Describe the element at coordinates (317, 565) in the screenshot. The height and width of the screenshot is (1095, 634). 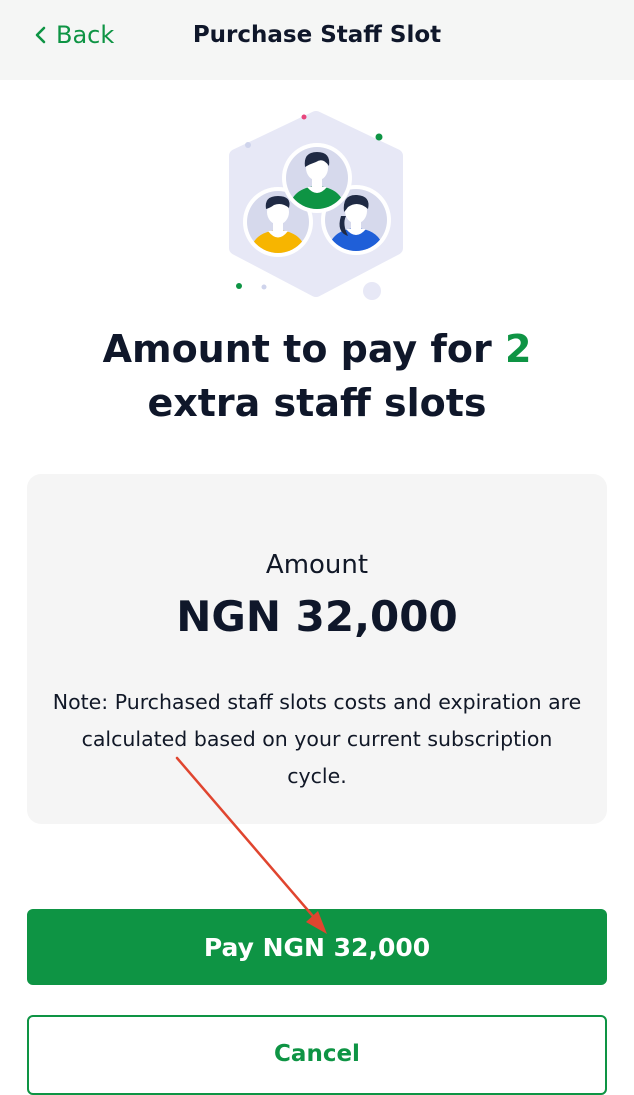
I see `amount-label: Amount` at that location.